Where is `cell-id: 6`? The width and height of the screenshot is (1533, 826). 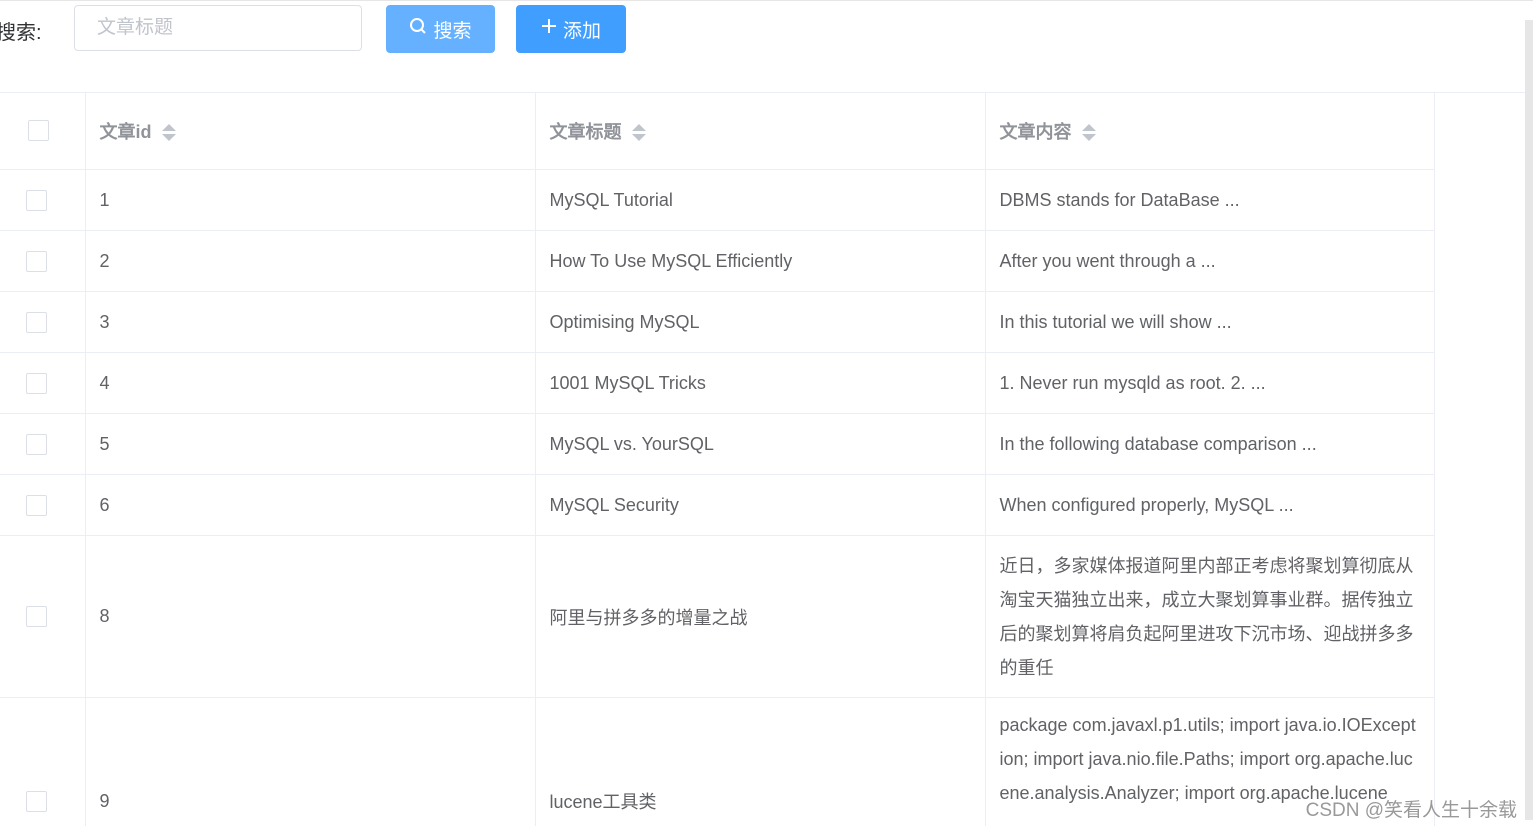 cell-id: 6 is located at coordinates (310, 505).